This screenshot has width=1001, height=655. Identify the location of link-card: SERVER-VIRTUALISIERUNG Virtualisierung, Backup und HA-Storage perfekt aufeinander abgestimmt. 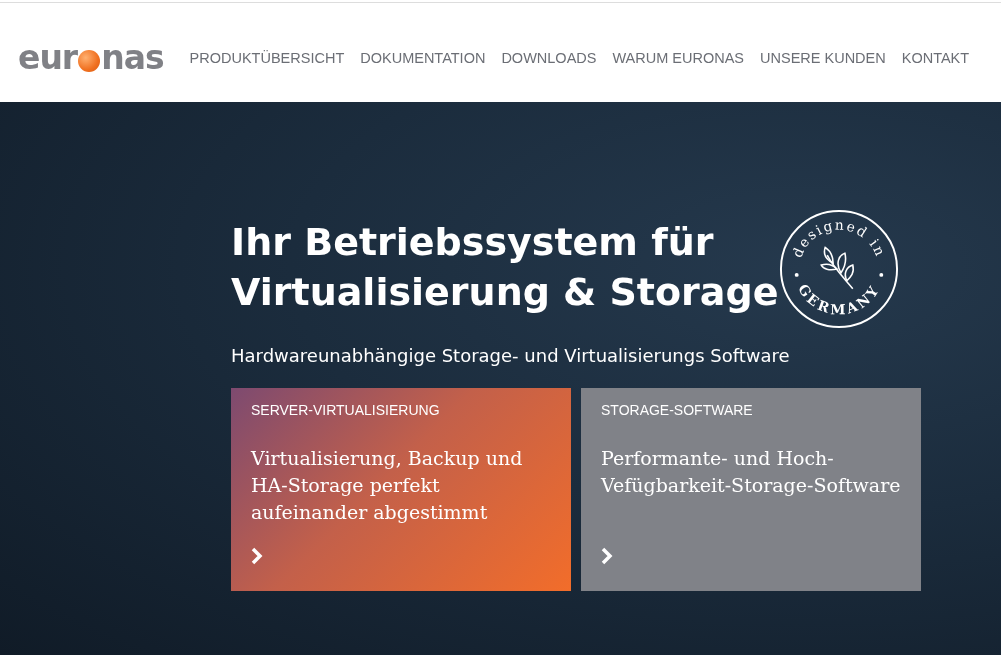
(401, 489).